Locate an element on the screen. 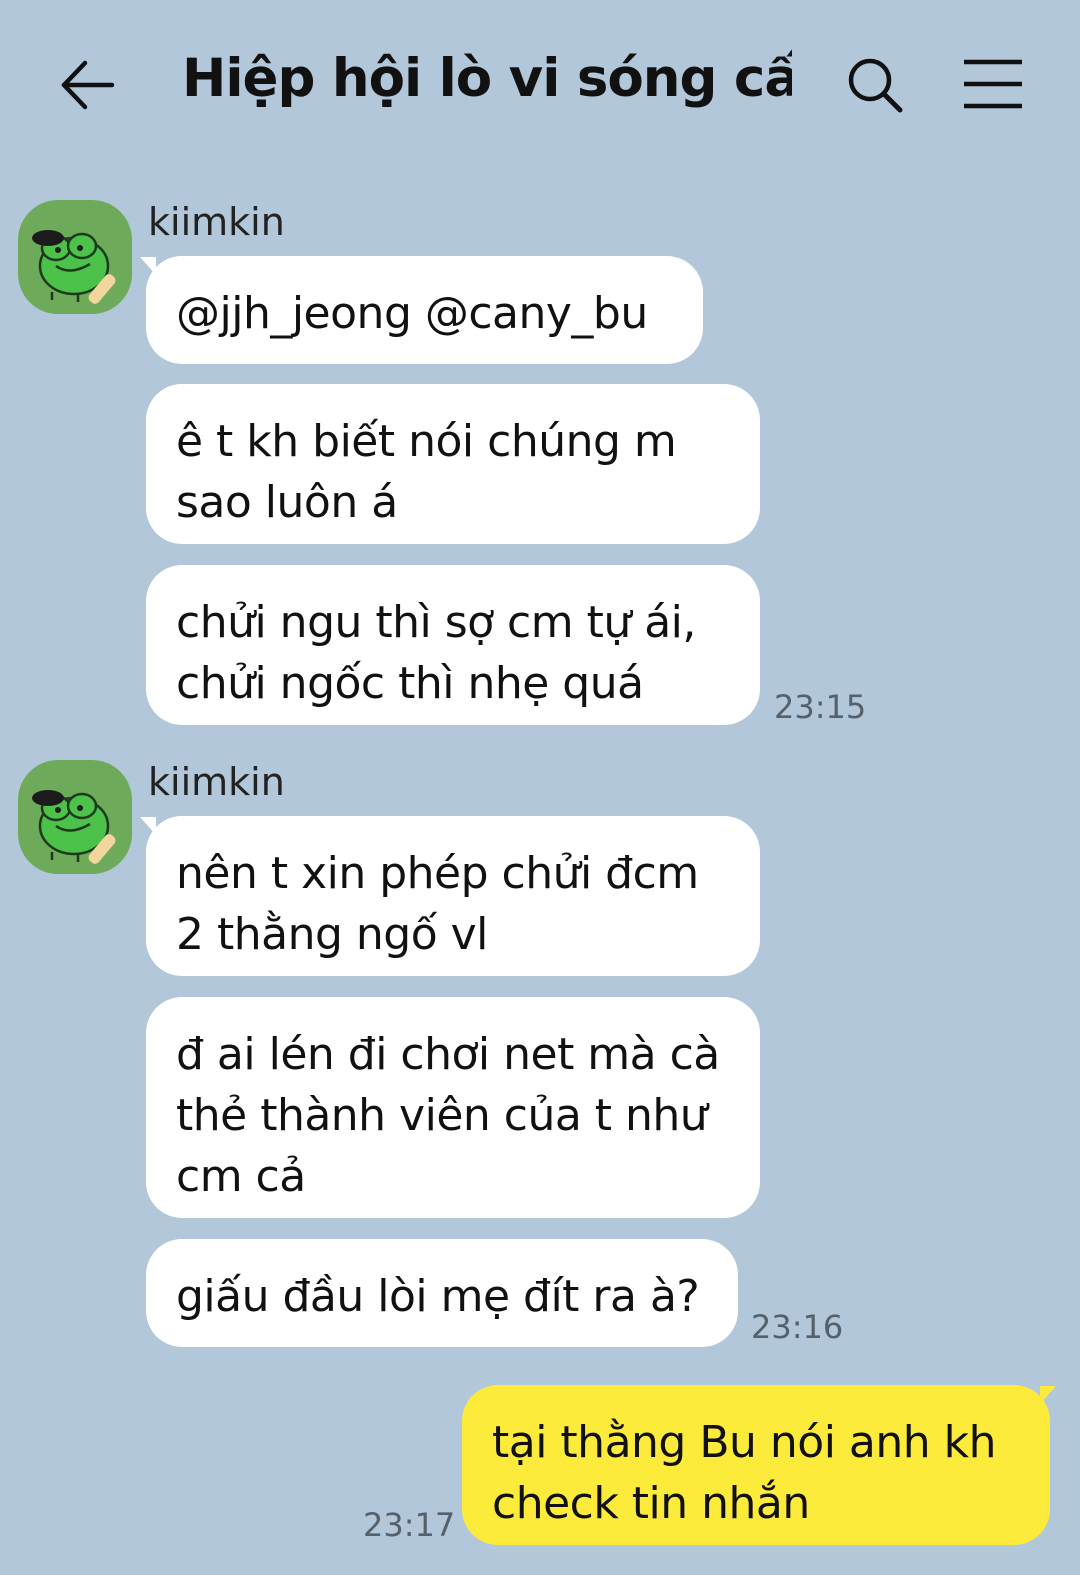  own-message-bubble: tại thằng Bu nói anh kh check tin nhắn is located at coordinates (756, 1465).